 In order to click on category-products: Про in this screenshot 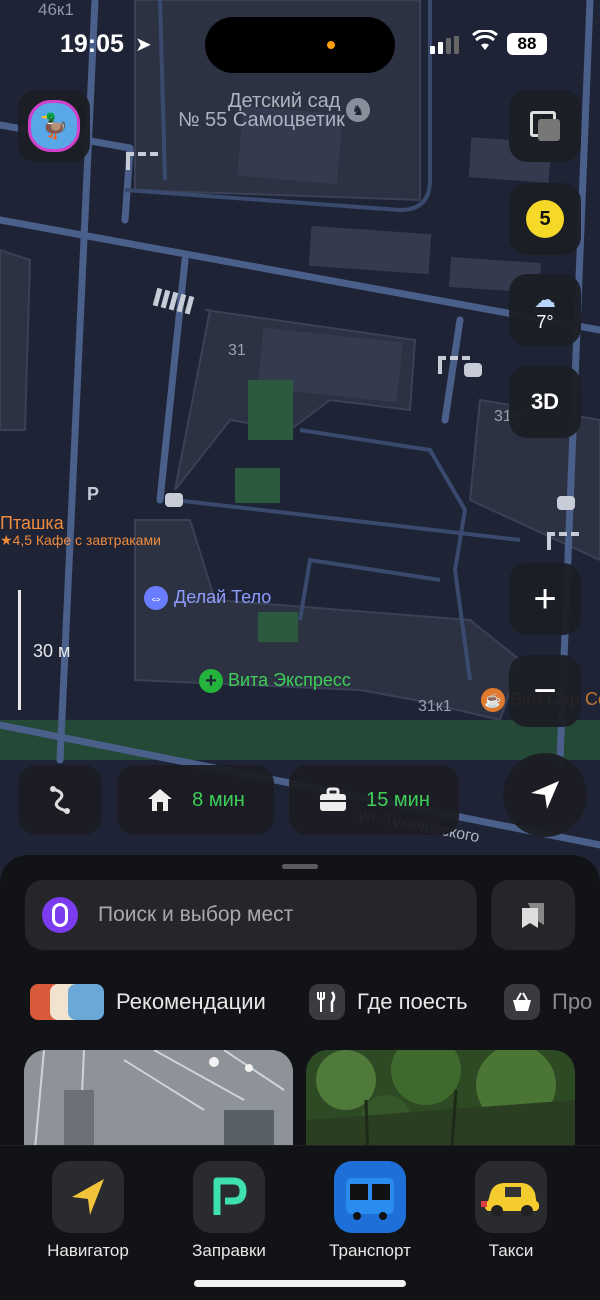, I will do `click(548, 1002)`.